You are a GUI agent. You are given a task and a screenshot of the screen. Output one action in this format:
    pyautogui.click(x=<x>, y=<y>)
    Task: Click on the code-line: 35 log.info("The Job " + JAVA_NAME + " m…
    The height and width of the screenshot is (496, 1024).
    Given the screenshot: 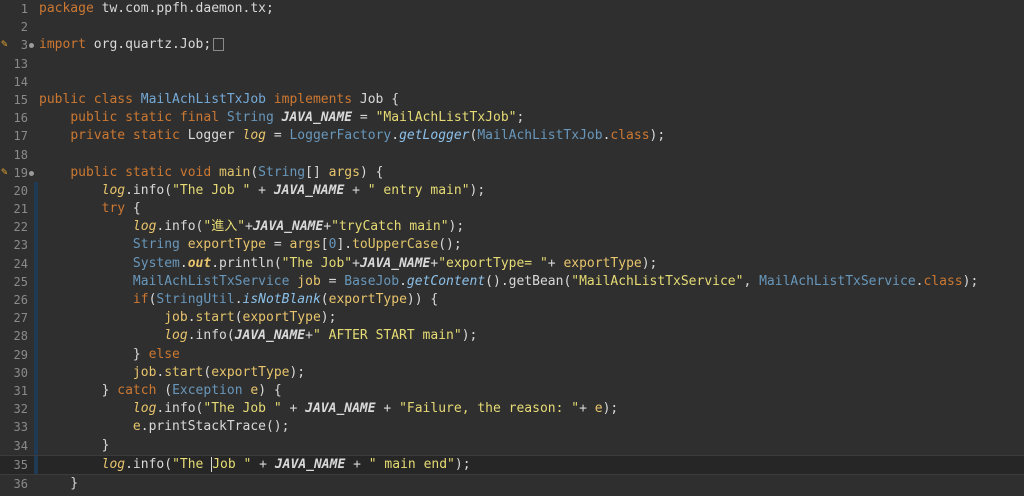 What is the action you would take?
    pyautogui.click(x=512, y=464)
    